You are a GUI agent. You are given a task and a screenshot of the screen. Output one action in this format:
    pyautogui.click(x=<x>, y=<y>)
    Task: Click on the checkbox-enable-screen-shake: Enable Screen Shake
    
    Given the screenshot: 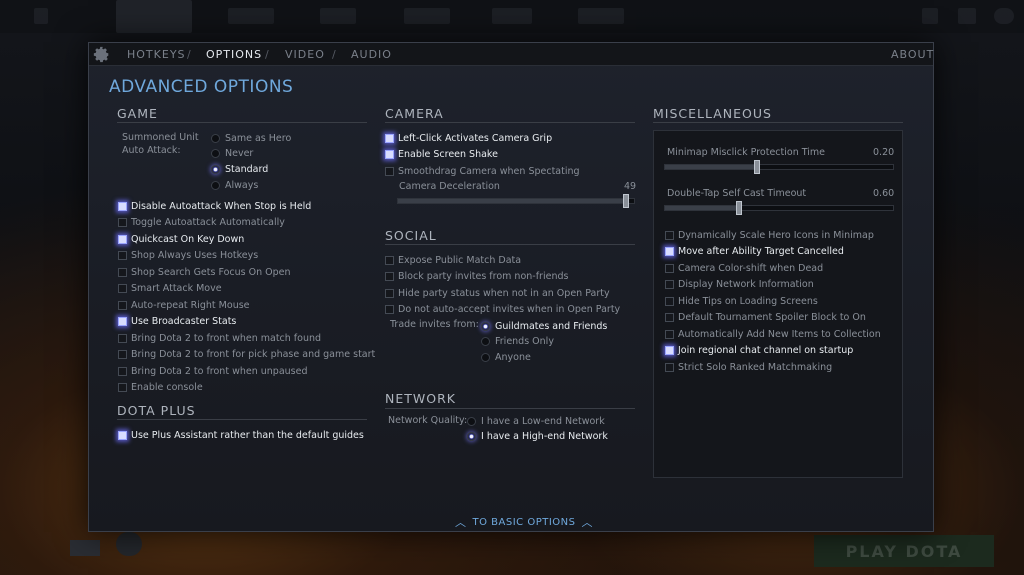 What is the action you would take?
    pyautogui.click(x=441, y=155)
    